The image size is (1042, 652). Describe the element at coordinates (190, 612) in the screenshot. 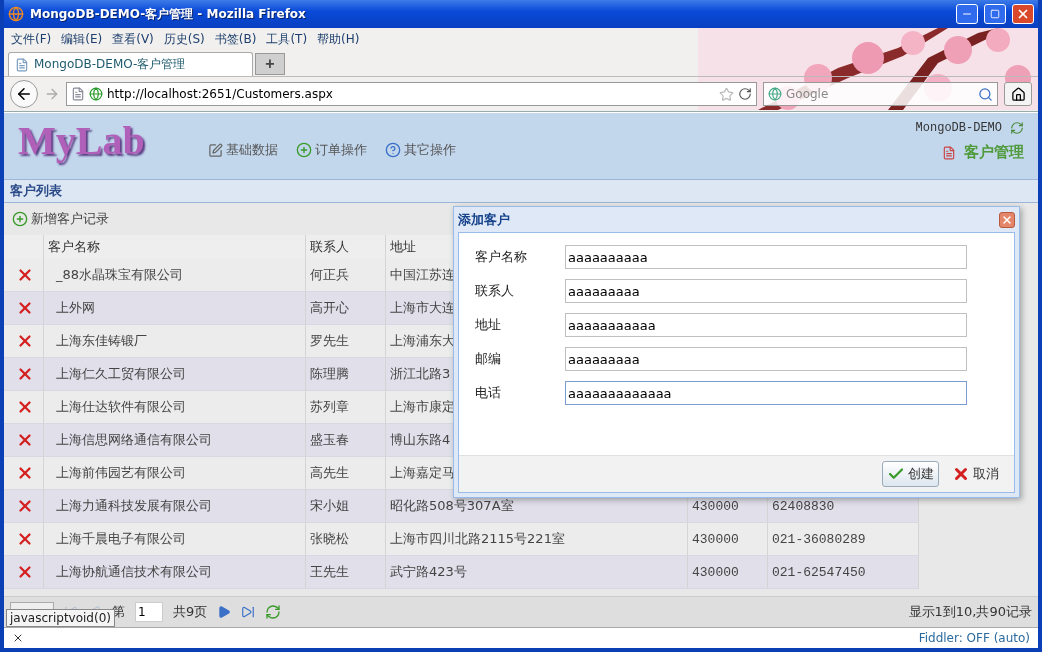

I see `page-total: 共9页` at that location.